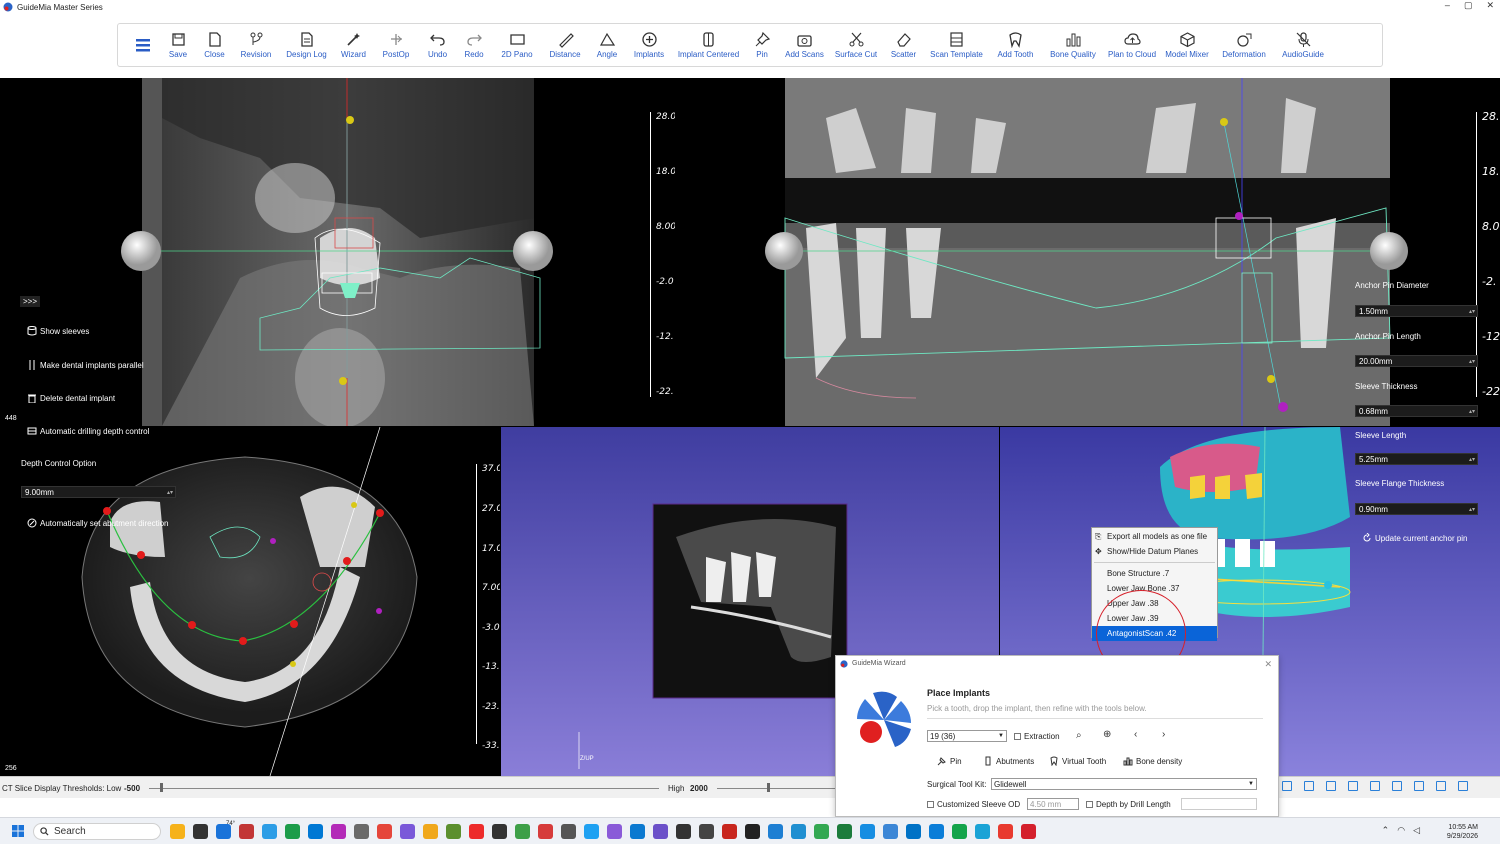  Describe the element at coordinates (1401, 830) in the screenshot. I see `wifi-icon: ◠` at that location.